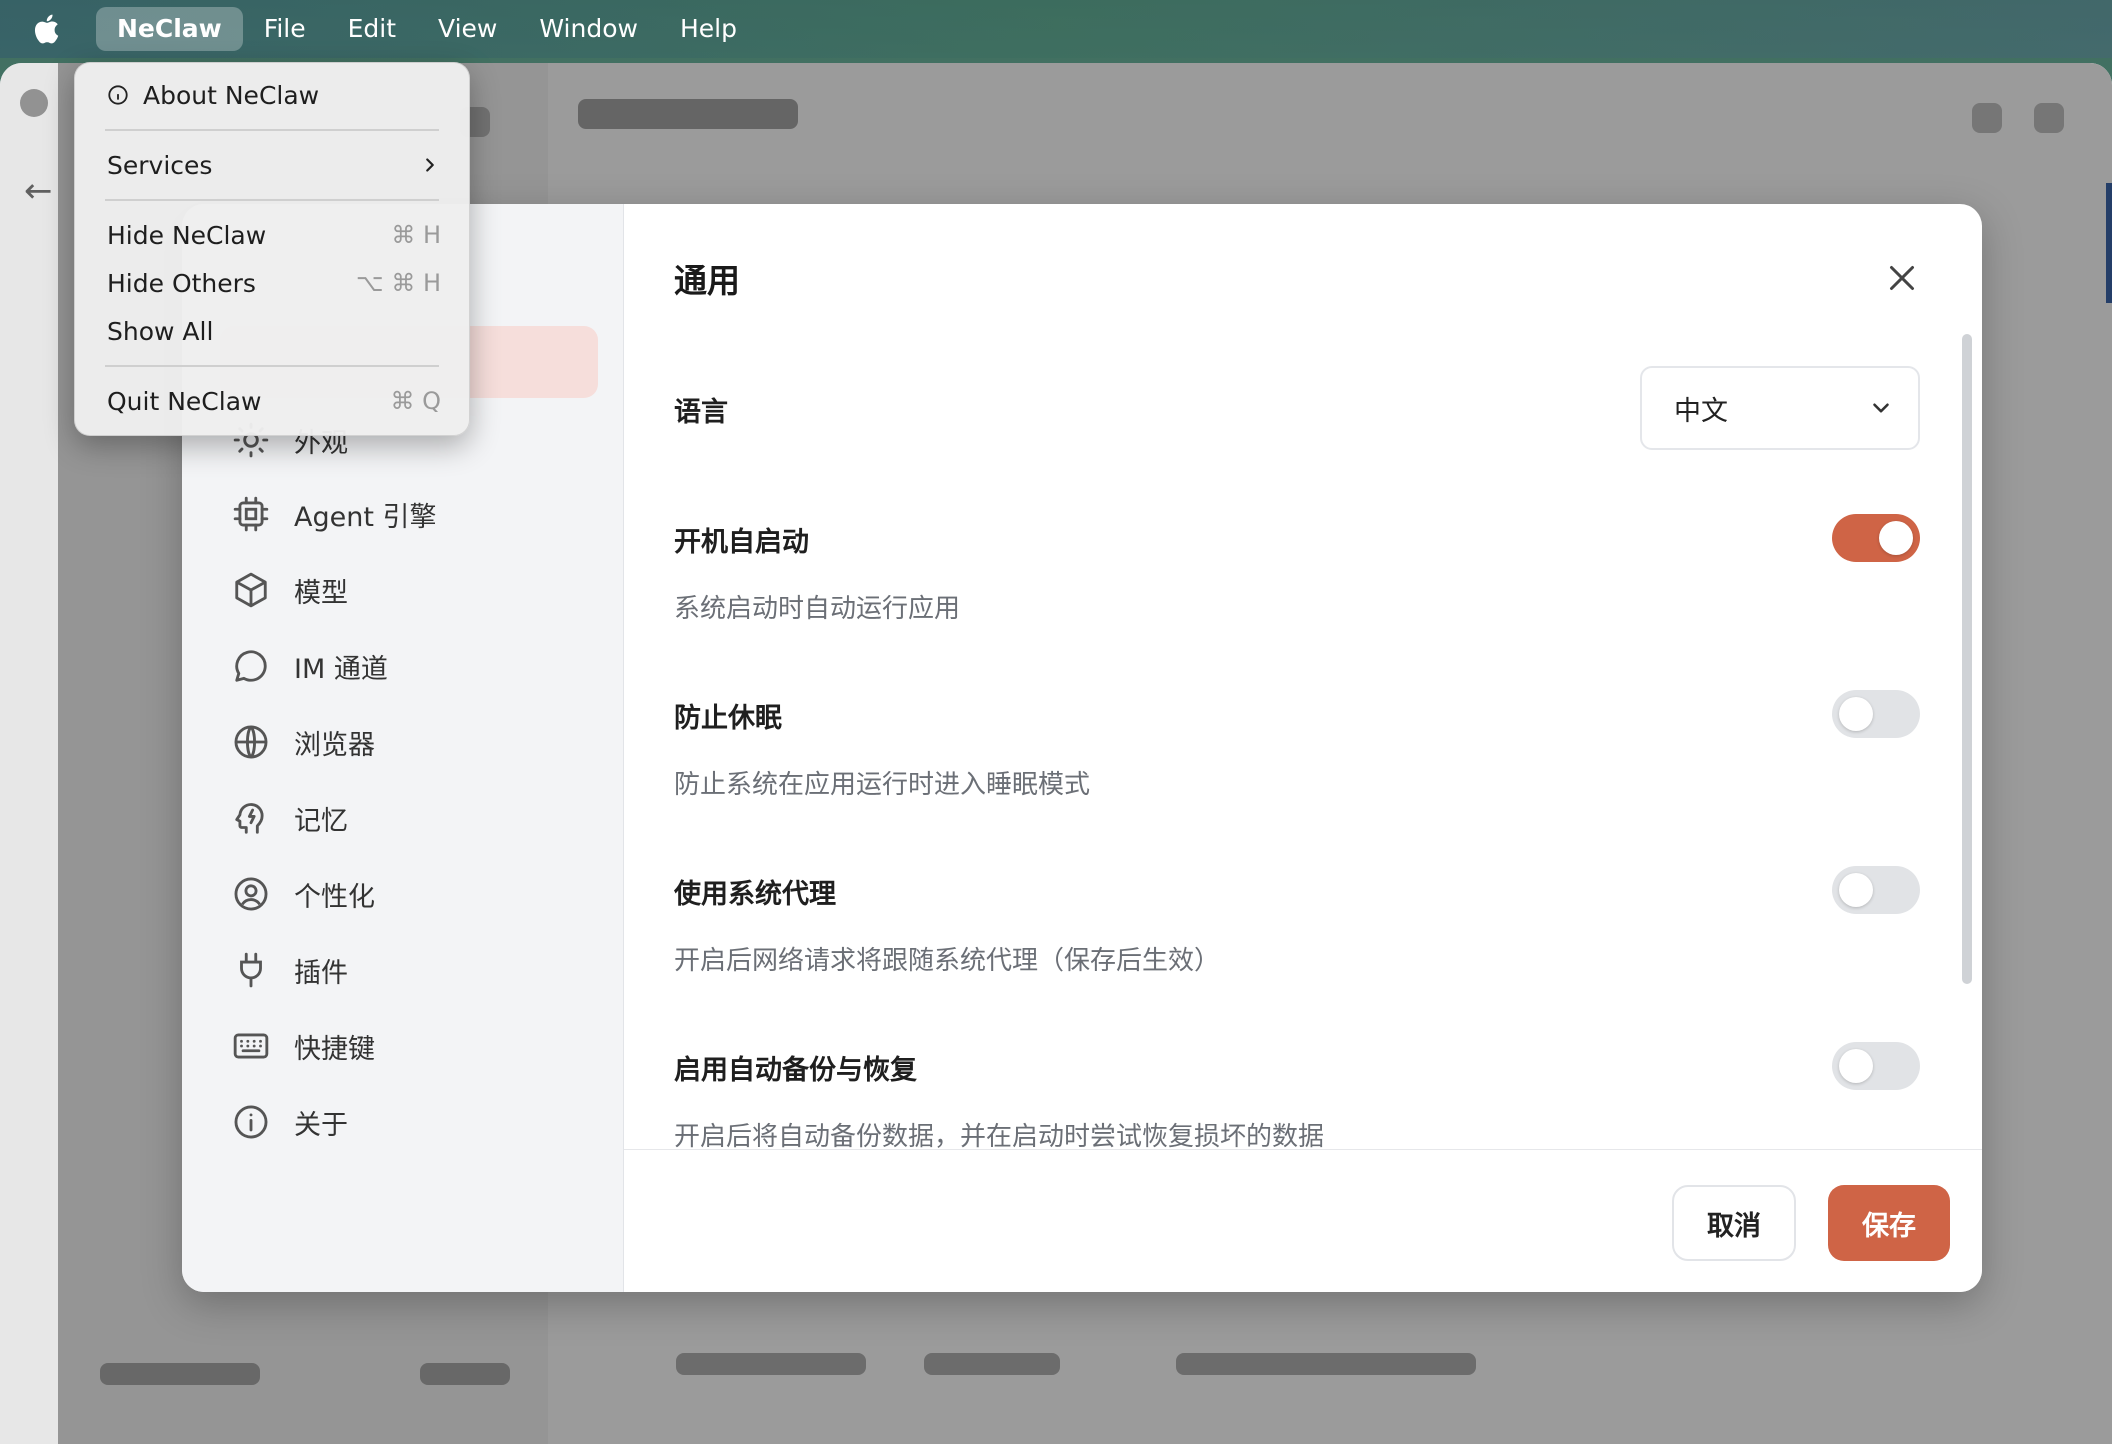  I want to click on settings-nav-item-about: 关于, so click(290, 1122).